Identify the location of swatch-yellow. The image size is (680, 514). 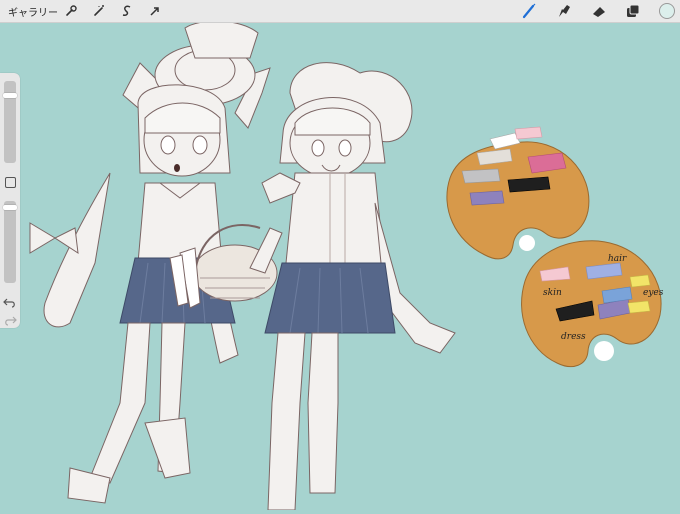
(639, 307).